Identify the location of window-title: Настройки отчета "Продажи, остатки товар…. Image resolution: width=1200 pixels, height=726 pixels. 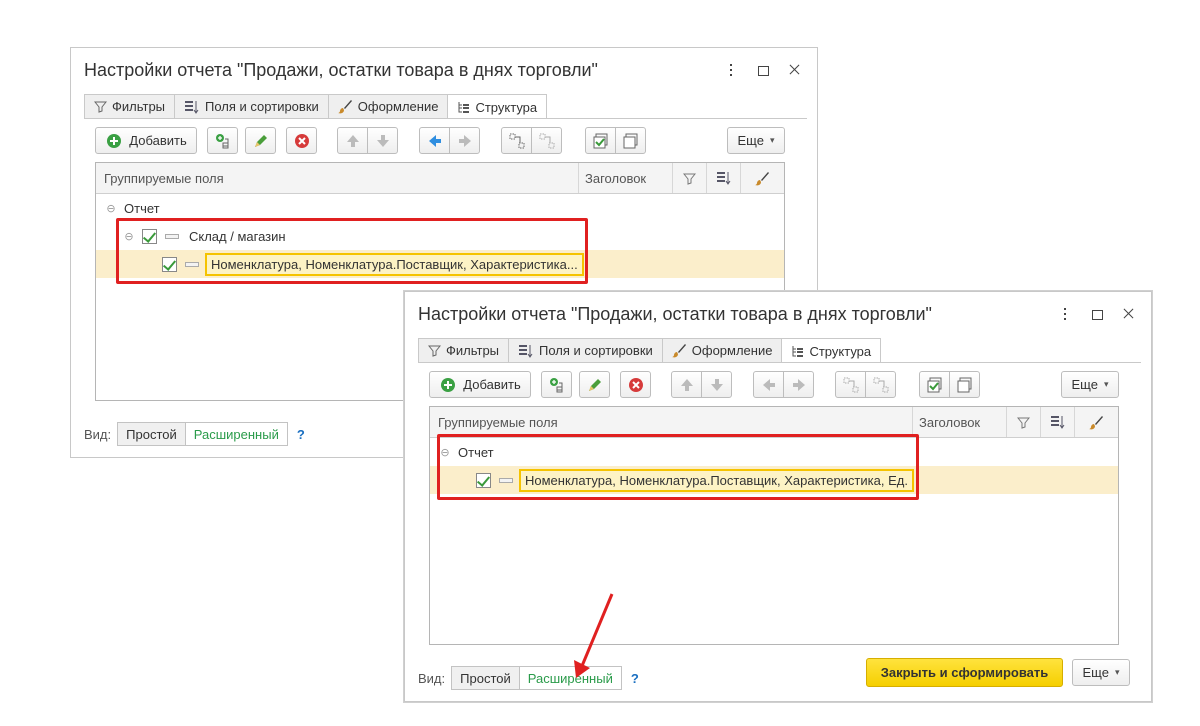
(341, 70).